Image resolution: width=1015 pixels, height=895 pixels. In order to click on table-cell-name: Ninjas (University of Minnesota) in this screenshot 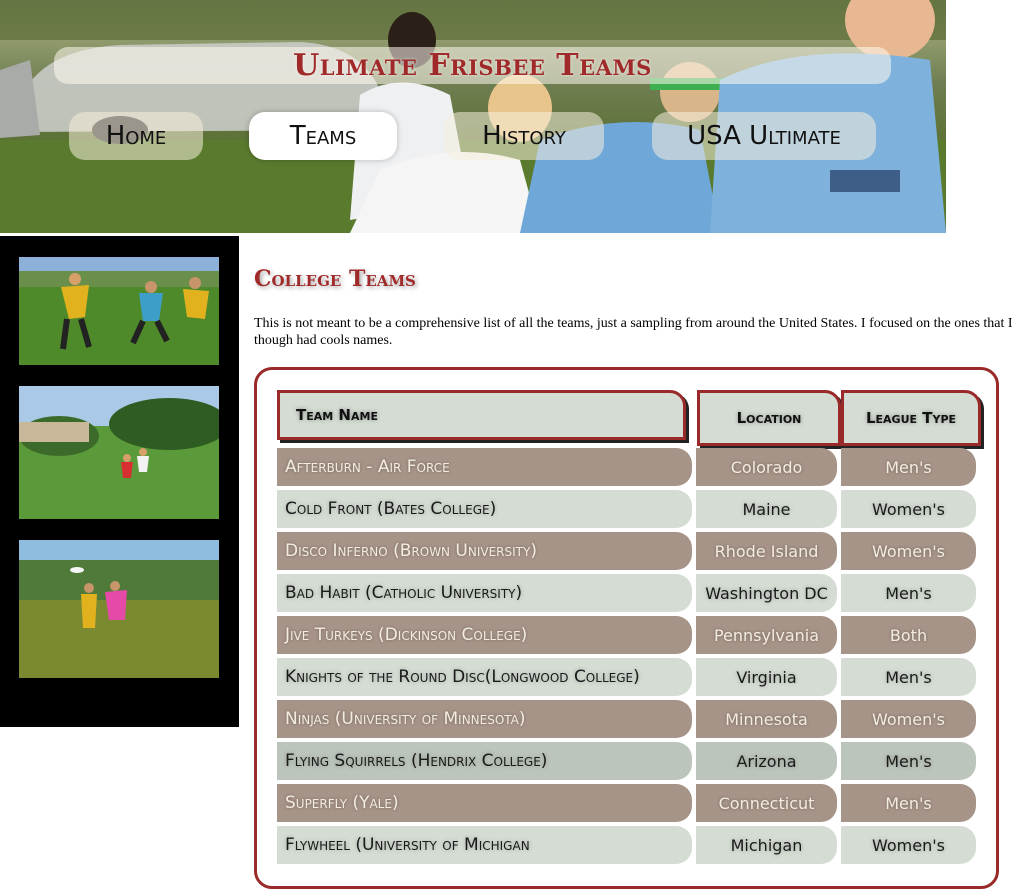, I will do `click(484, 719)`.